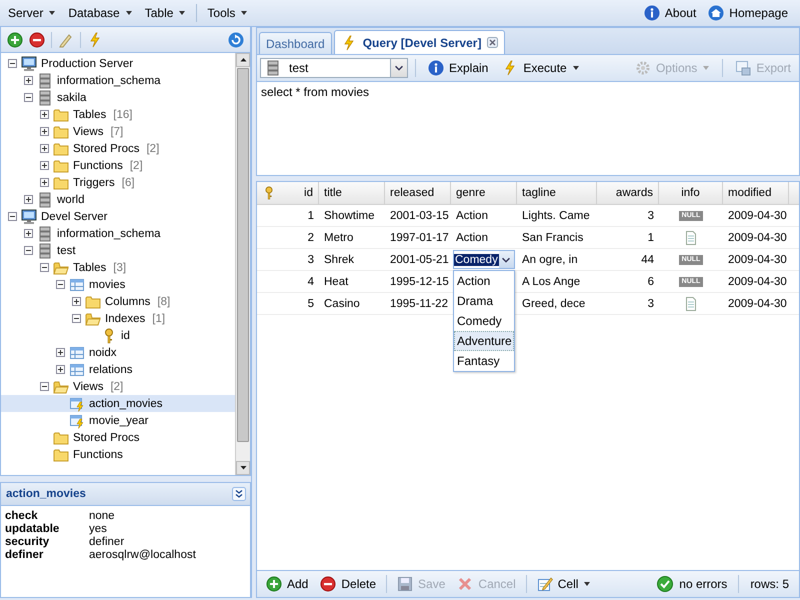  I want to click on table-cell-text: Greed, dece, so click(553, 304).